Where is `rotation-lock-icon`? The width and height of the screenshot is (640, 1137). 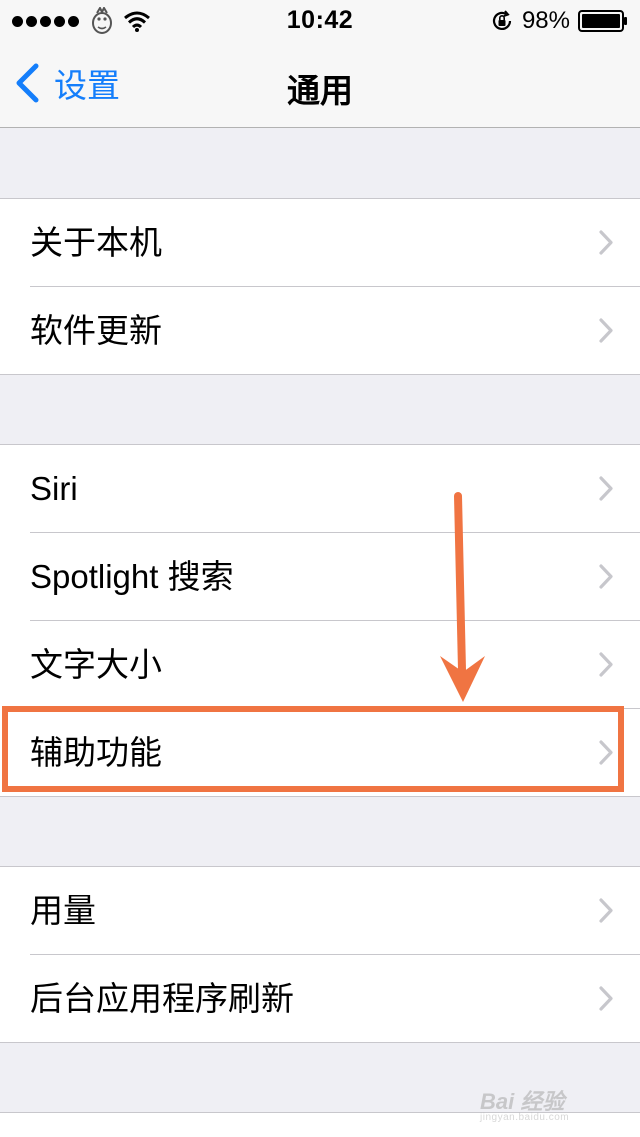
rotation-lock-icon is located at coordinates (502, 20).